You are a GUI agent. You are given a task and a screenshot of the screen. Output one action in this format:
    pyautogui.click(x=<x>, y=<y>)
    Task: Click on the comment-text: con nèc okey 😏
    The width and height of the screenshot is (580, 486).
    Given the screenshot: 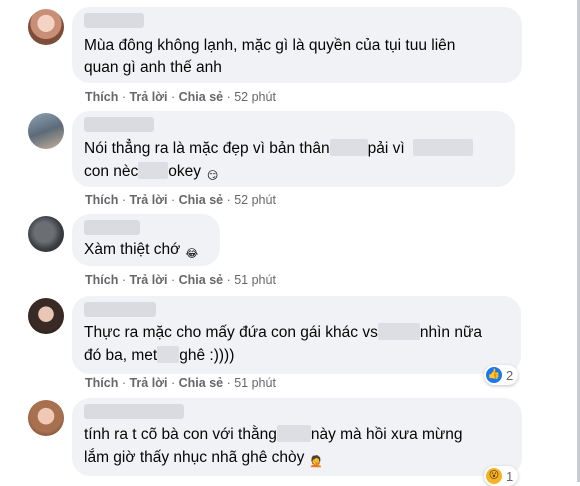 What is the action you would take?
    pyautogui.click(x=152, y=172)
    